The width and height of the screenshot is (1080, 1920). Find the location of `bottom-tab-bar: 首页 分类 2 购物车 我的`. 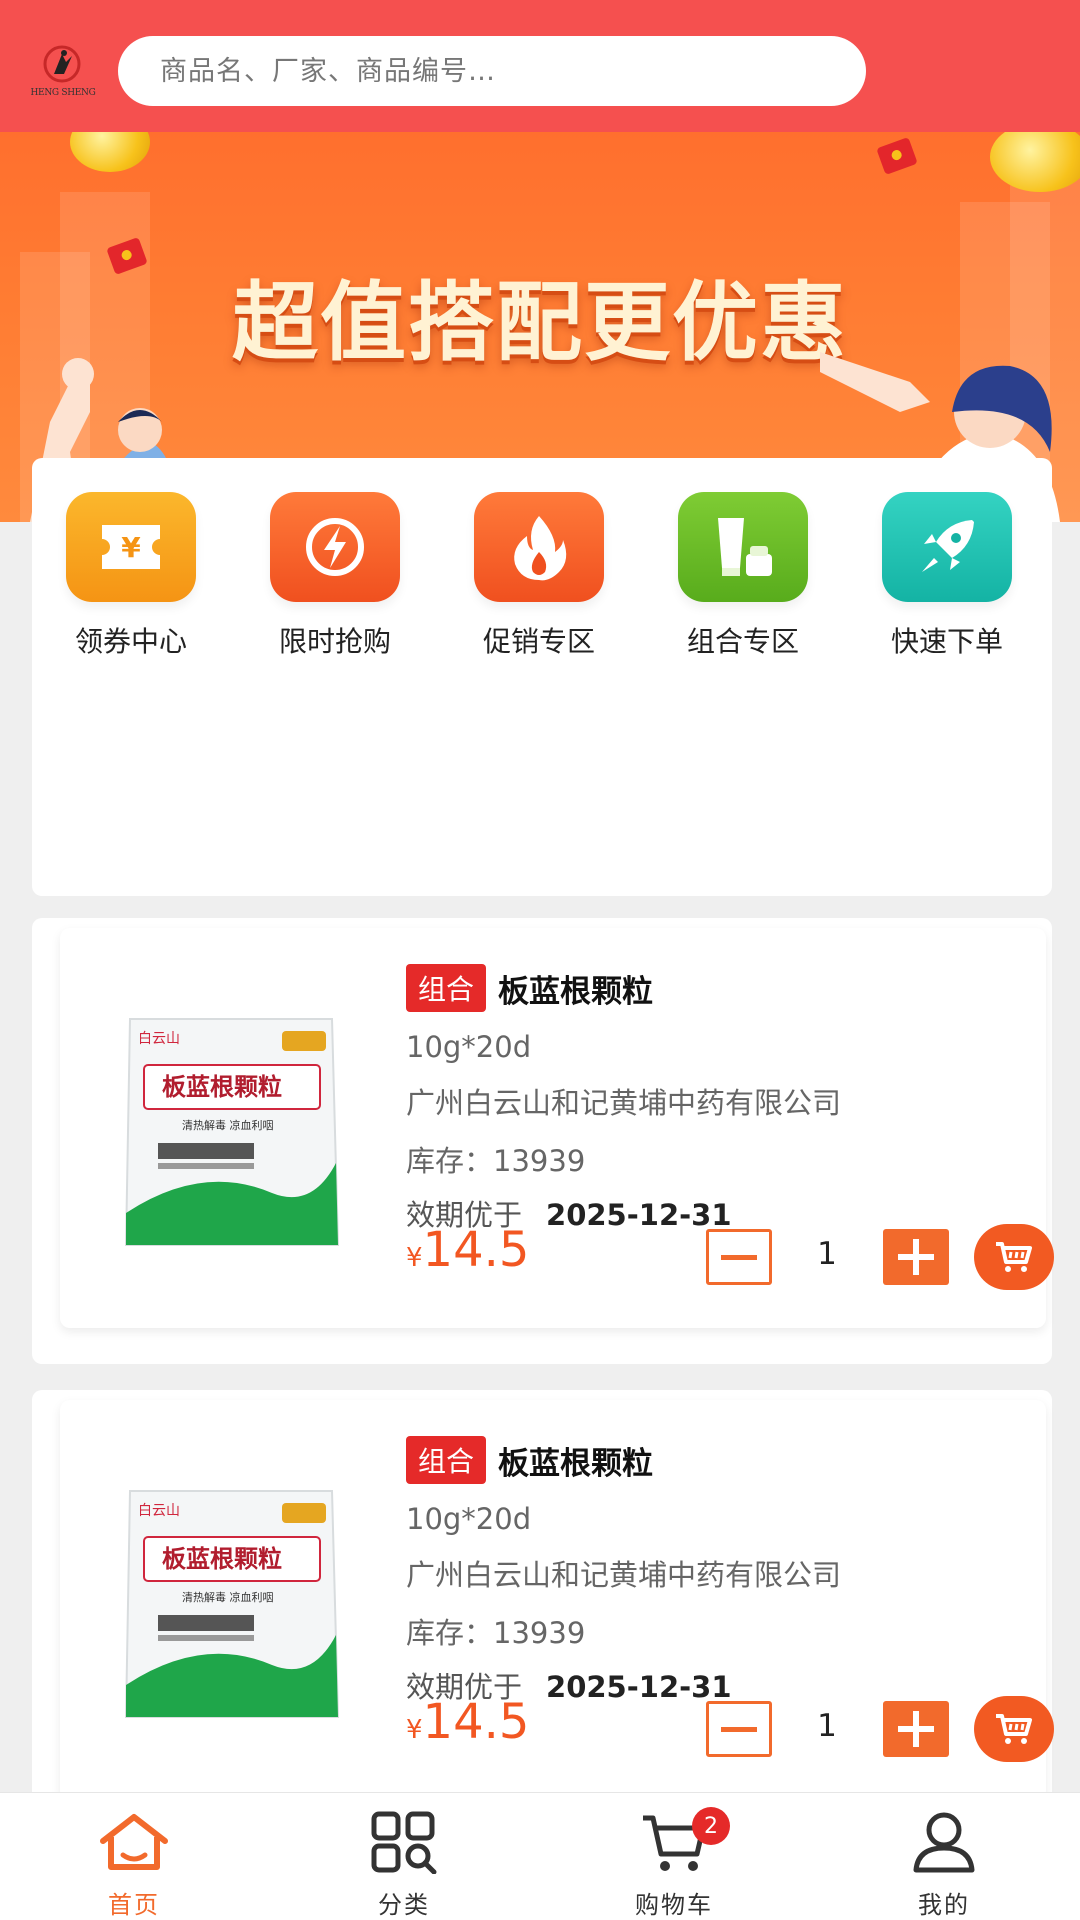

bottom-tab-bar: 首页 分类 2 购物车 我的 is located at coordinates (540, 1856).